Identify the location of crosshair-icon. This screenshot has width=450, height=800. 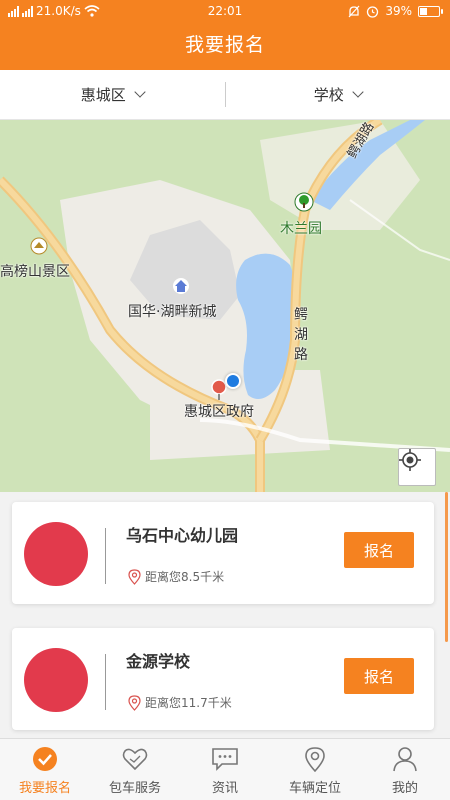
(410, 460).